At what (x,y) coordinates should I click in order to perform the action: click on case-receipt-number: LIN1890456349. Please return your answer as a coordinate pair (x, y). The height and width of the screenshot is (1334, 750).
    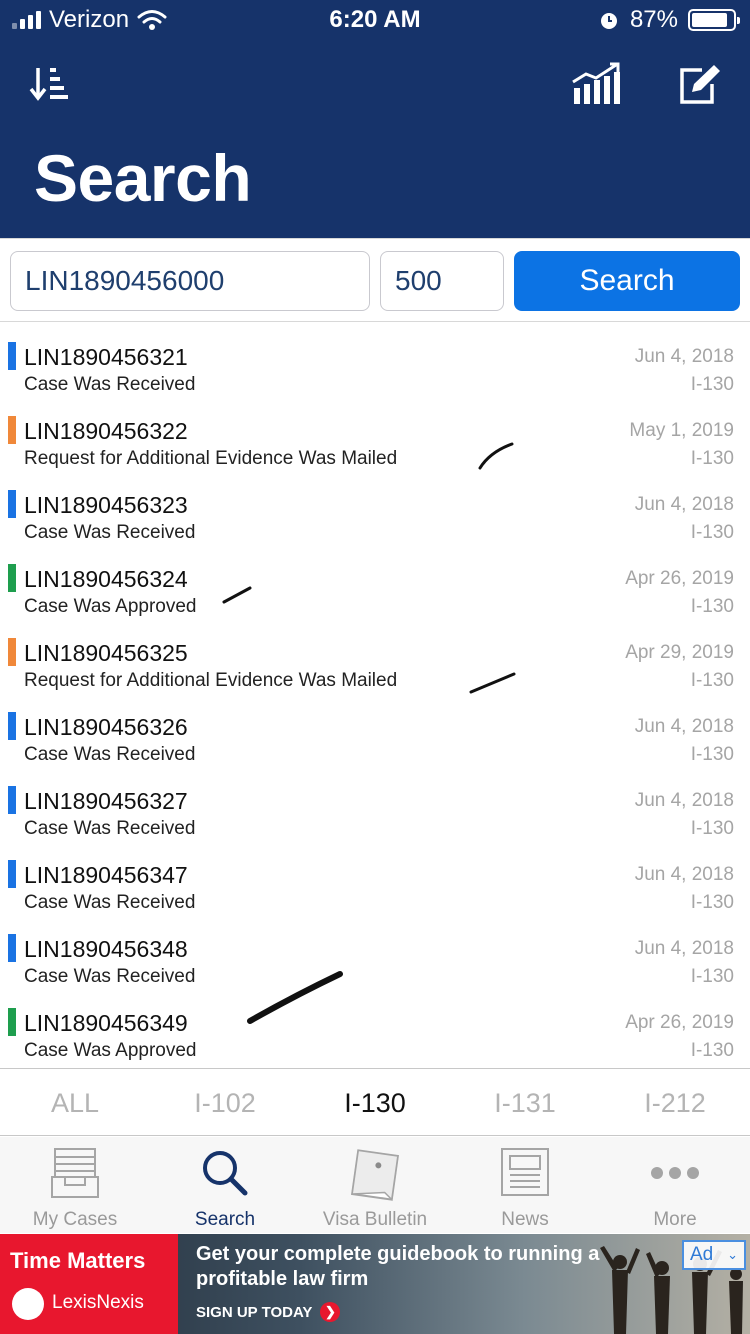
    Looking at the image, I should click on (106, 1023).